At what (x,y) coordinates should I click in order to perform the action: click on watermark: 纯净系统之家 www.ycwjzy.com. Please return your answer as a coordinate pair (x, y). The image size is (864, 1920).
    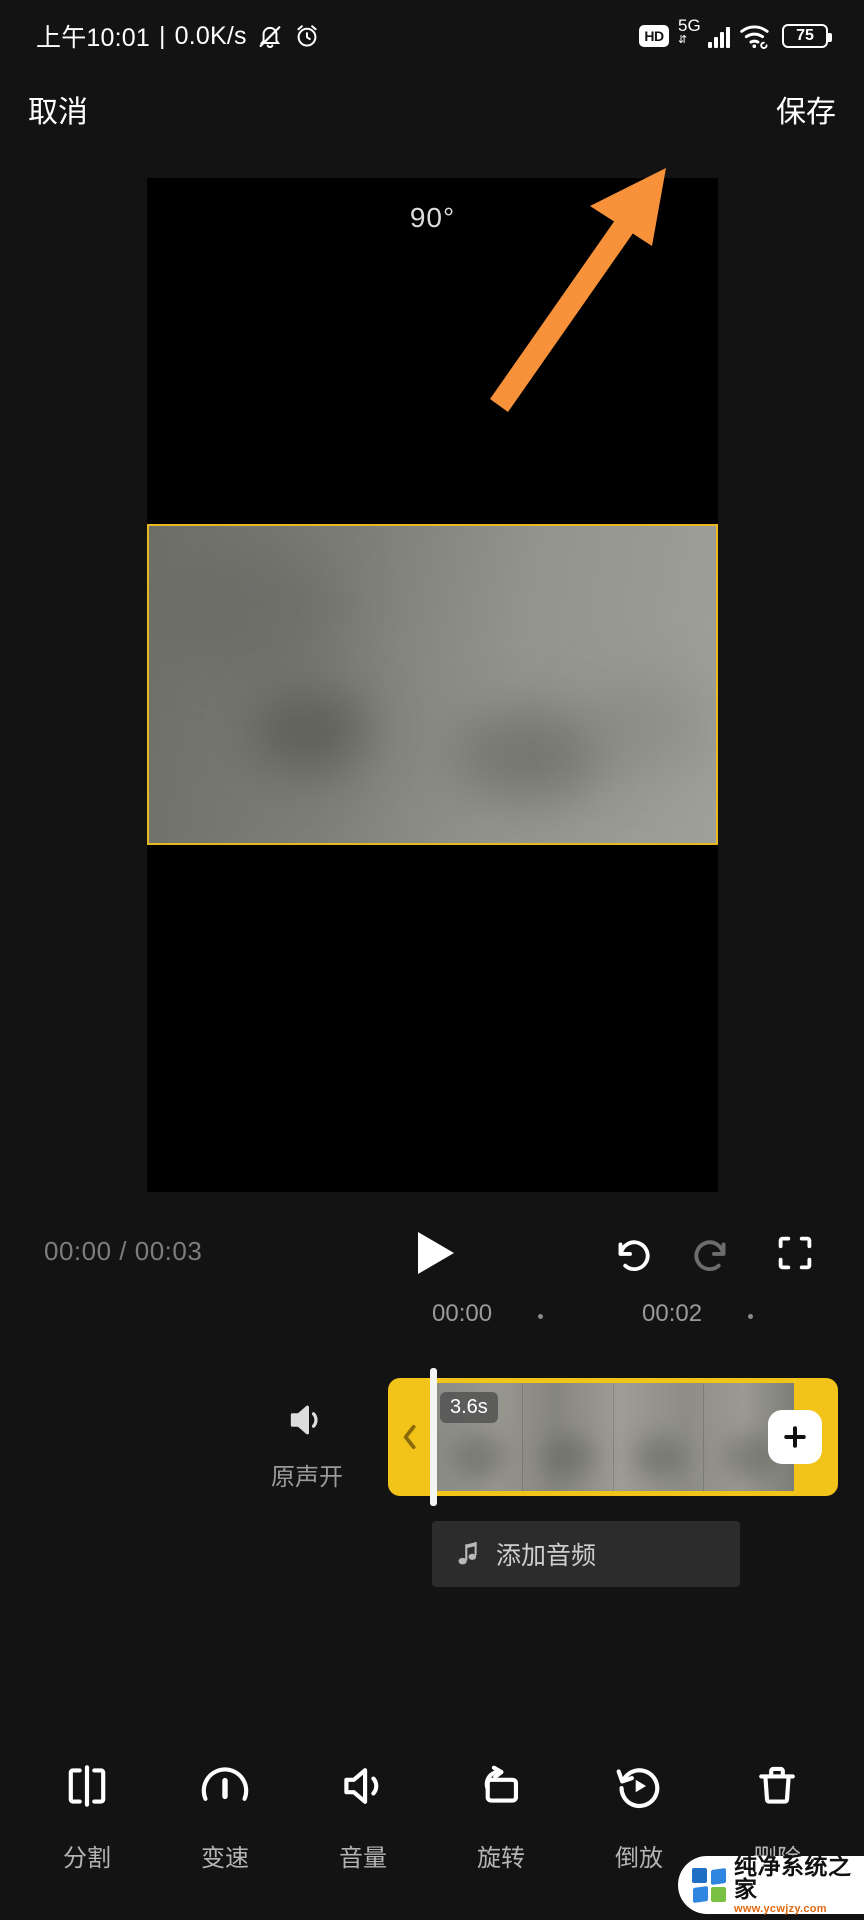
    Looking at the image, I should click on (771, 1885).